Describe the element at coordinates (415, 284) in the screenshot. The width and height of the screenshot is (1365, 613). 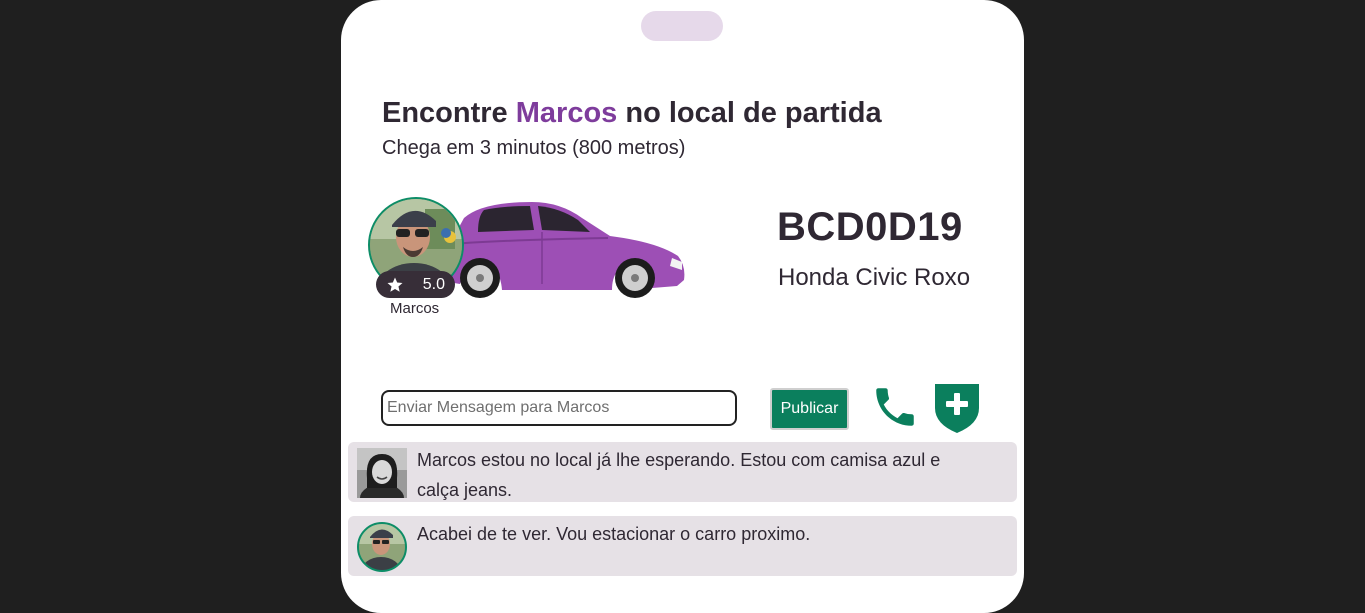
I see `driver-rating-badge: 5.0` at that location.